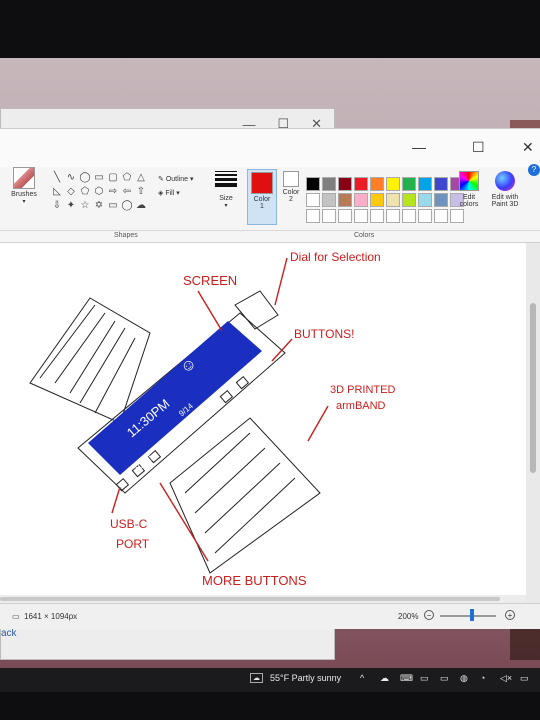  I want to click on help-button: ?, so click(534, 170).